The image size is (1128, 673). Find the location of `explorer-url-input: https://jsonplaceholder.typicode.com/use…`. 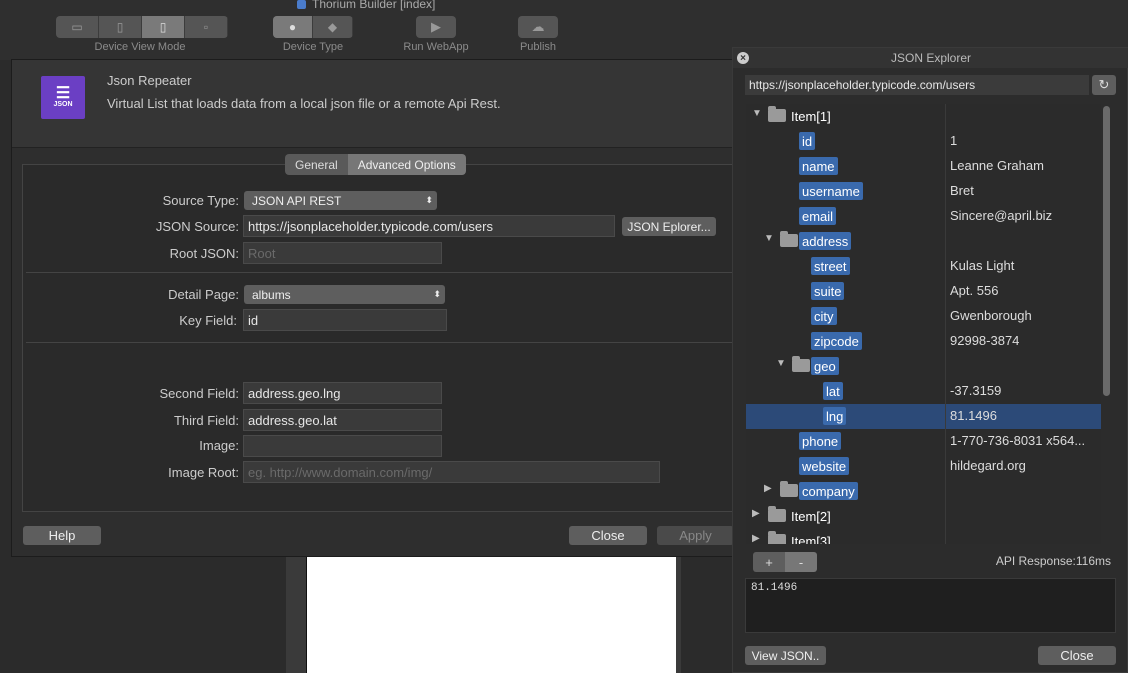

explorer-url-input: https://jsonplaceholder.typicode.com/use… is located at coordinates (917, 85).